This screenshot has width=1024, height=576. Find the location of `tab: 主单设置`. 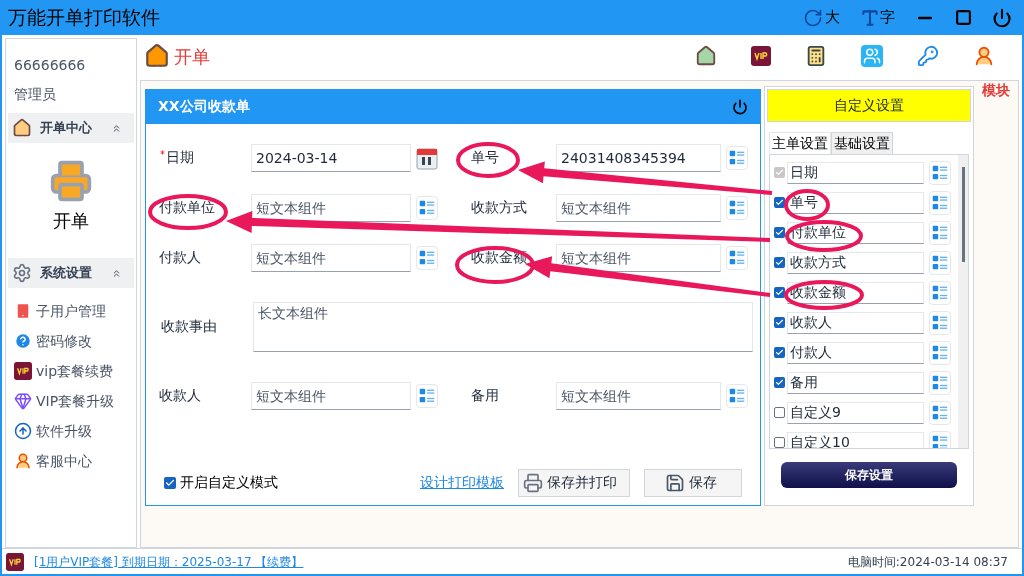

tab: 主单设置 is located at coordinates (800, 142).